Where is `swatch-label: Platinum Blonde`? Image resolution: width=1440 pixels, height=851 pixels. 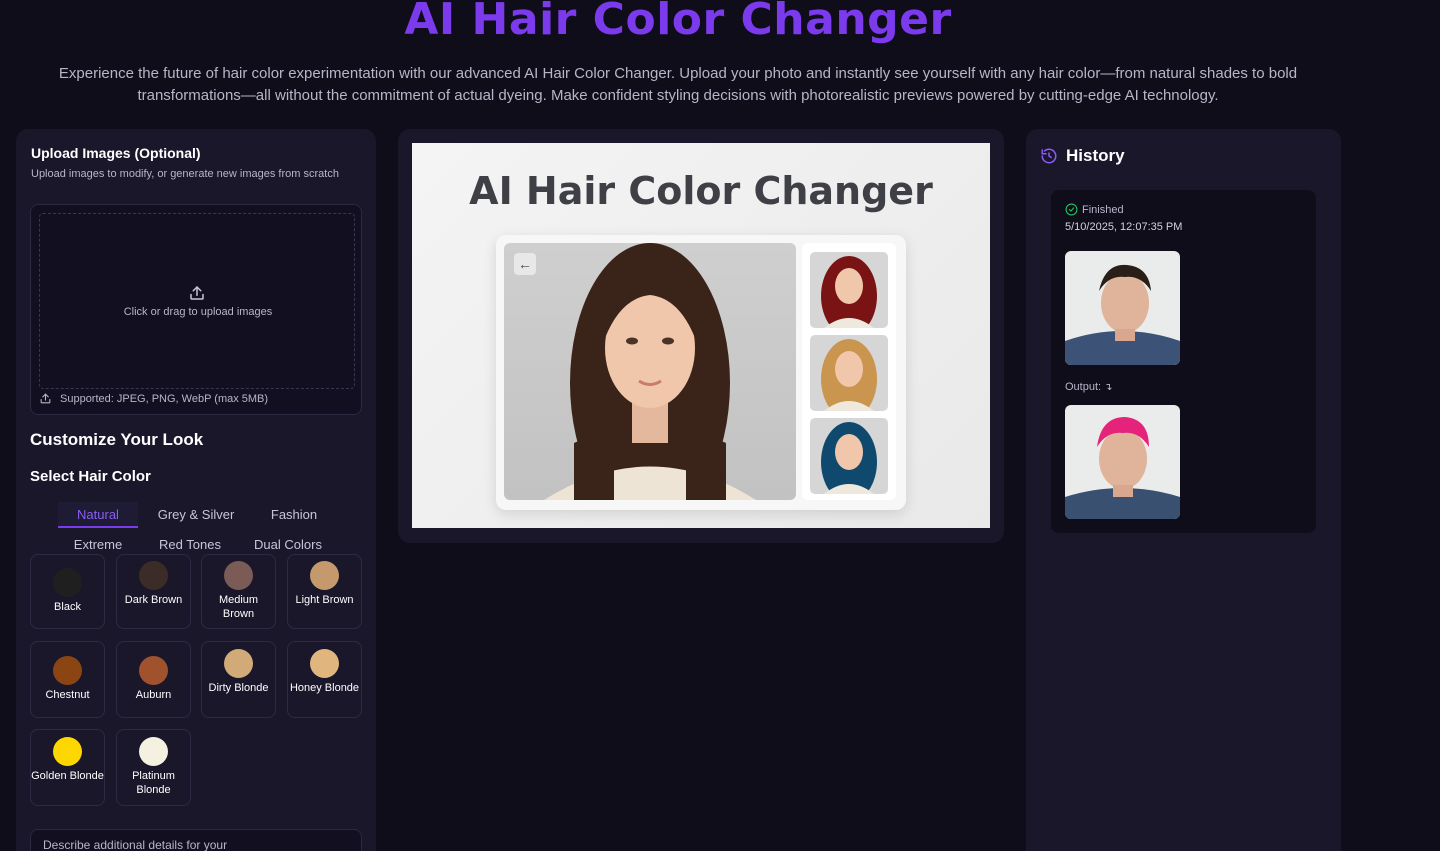 swatch-label: Platinum Blonde is located at coordinates (153, 783).